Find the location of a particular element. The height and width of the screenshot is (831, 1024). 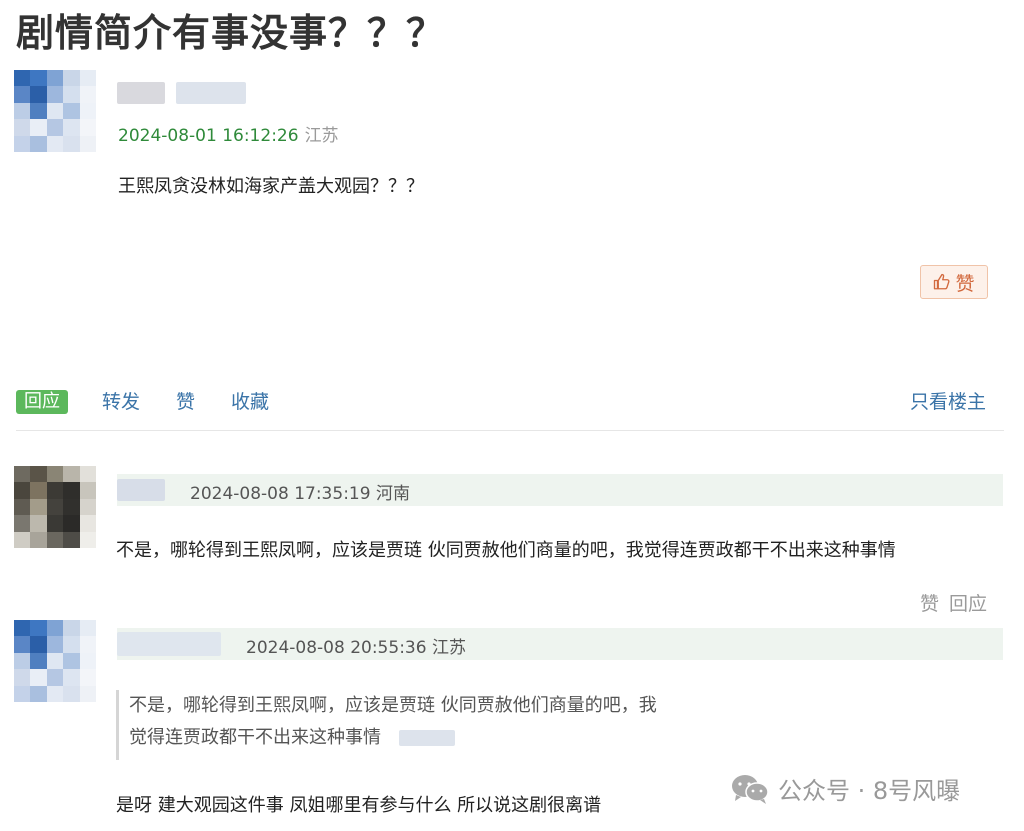

like-button: 赞 is located at coordinates (954, 282).